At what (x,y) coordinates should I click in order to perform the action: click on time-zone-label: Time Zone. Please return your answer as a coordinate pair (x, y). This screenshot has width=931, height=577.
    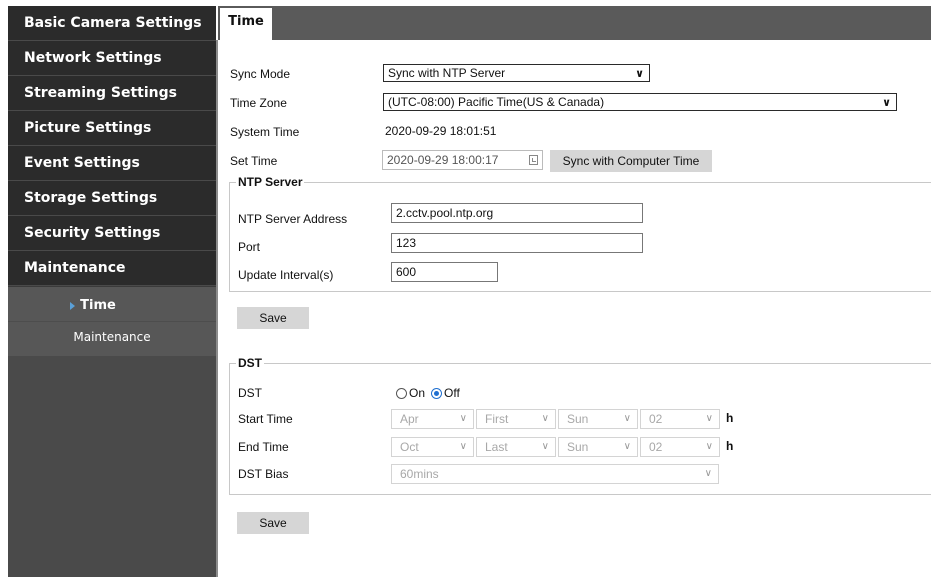
    Looking at the image, I should click on (258, 103).